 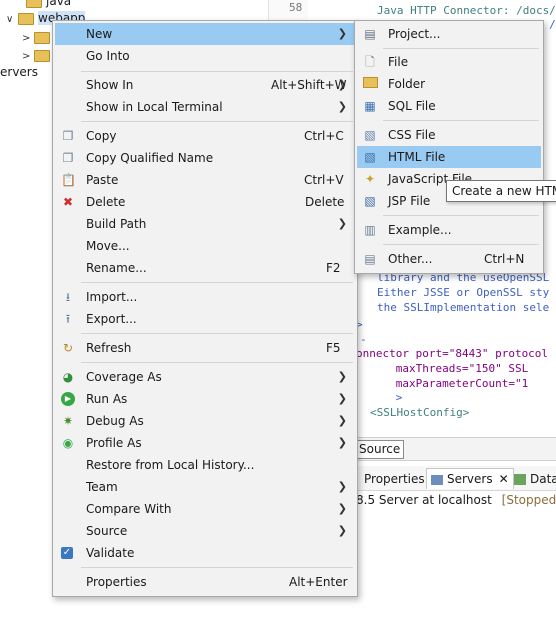 What do you see at coordinates (205, 421) in the screenshot?
I see `menu-item-debug-as: ✷ Debug As ❯` at bounding box center [205, 421].